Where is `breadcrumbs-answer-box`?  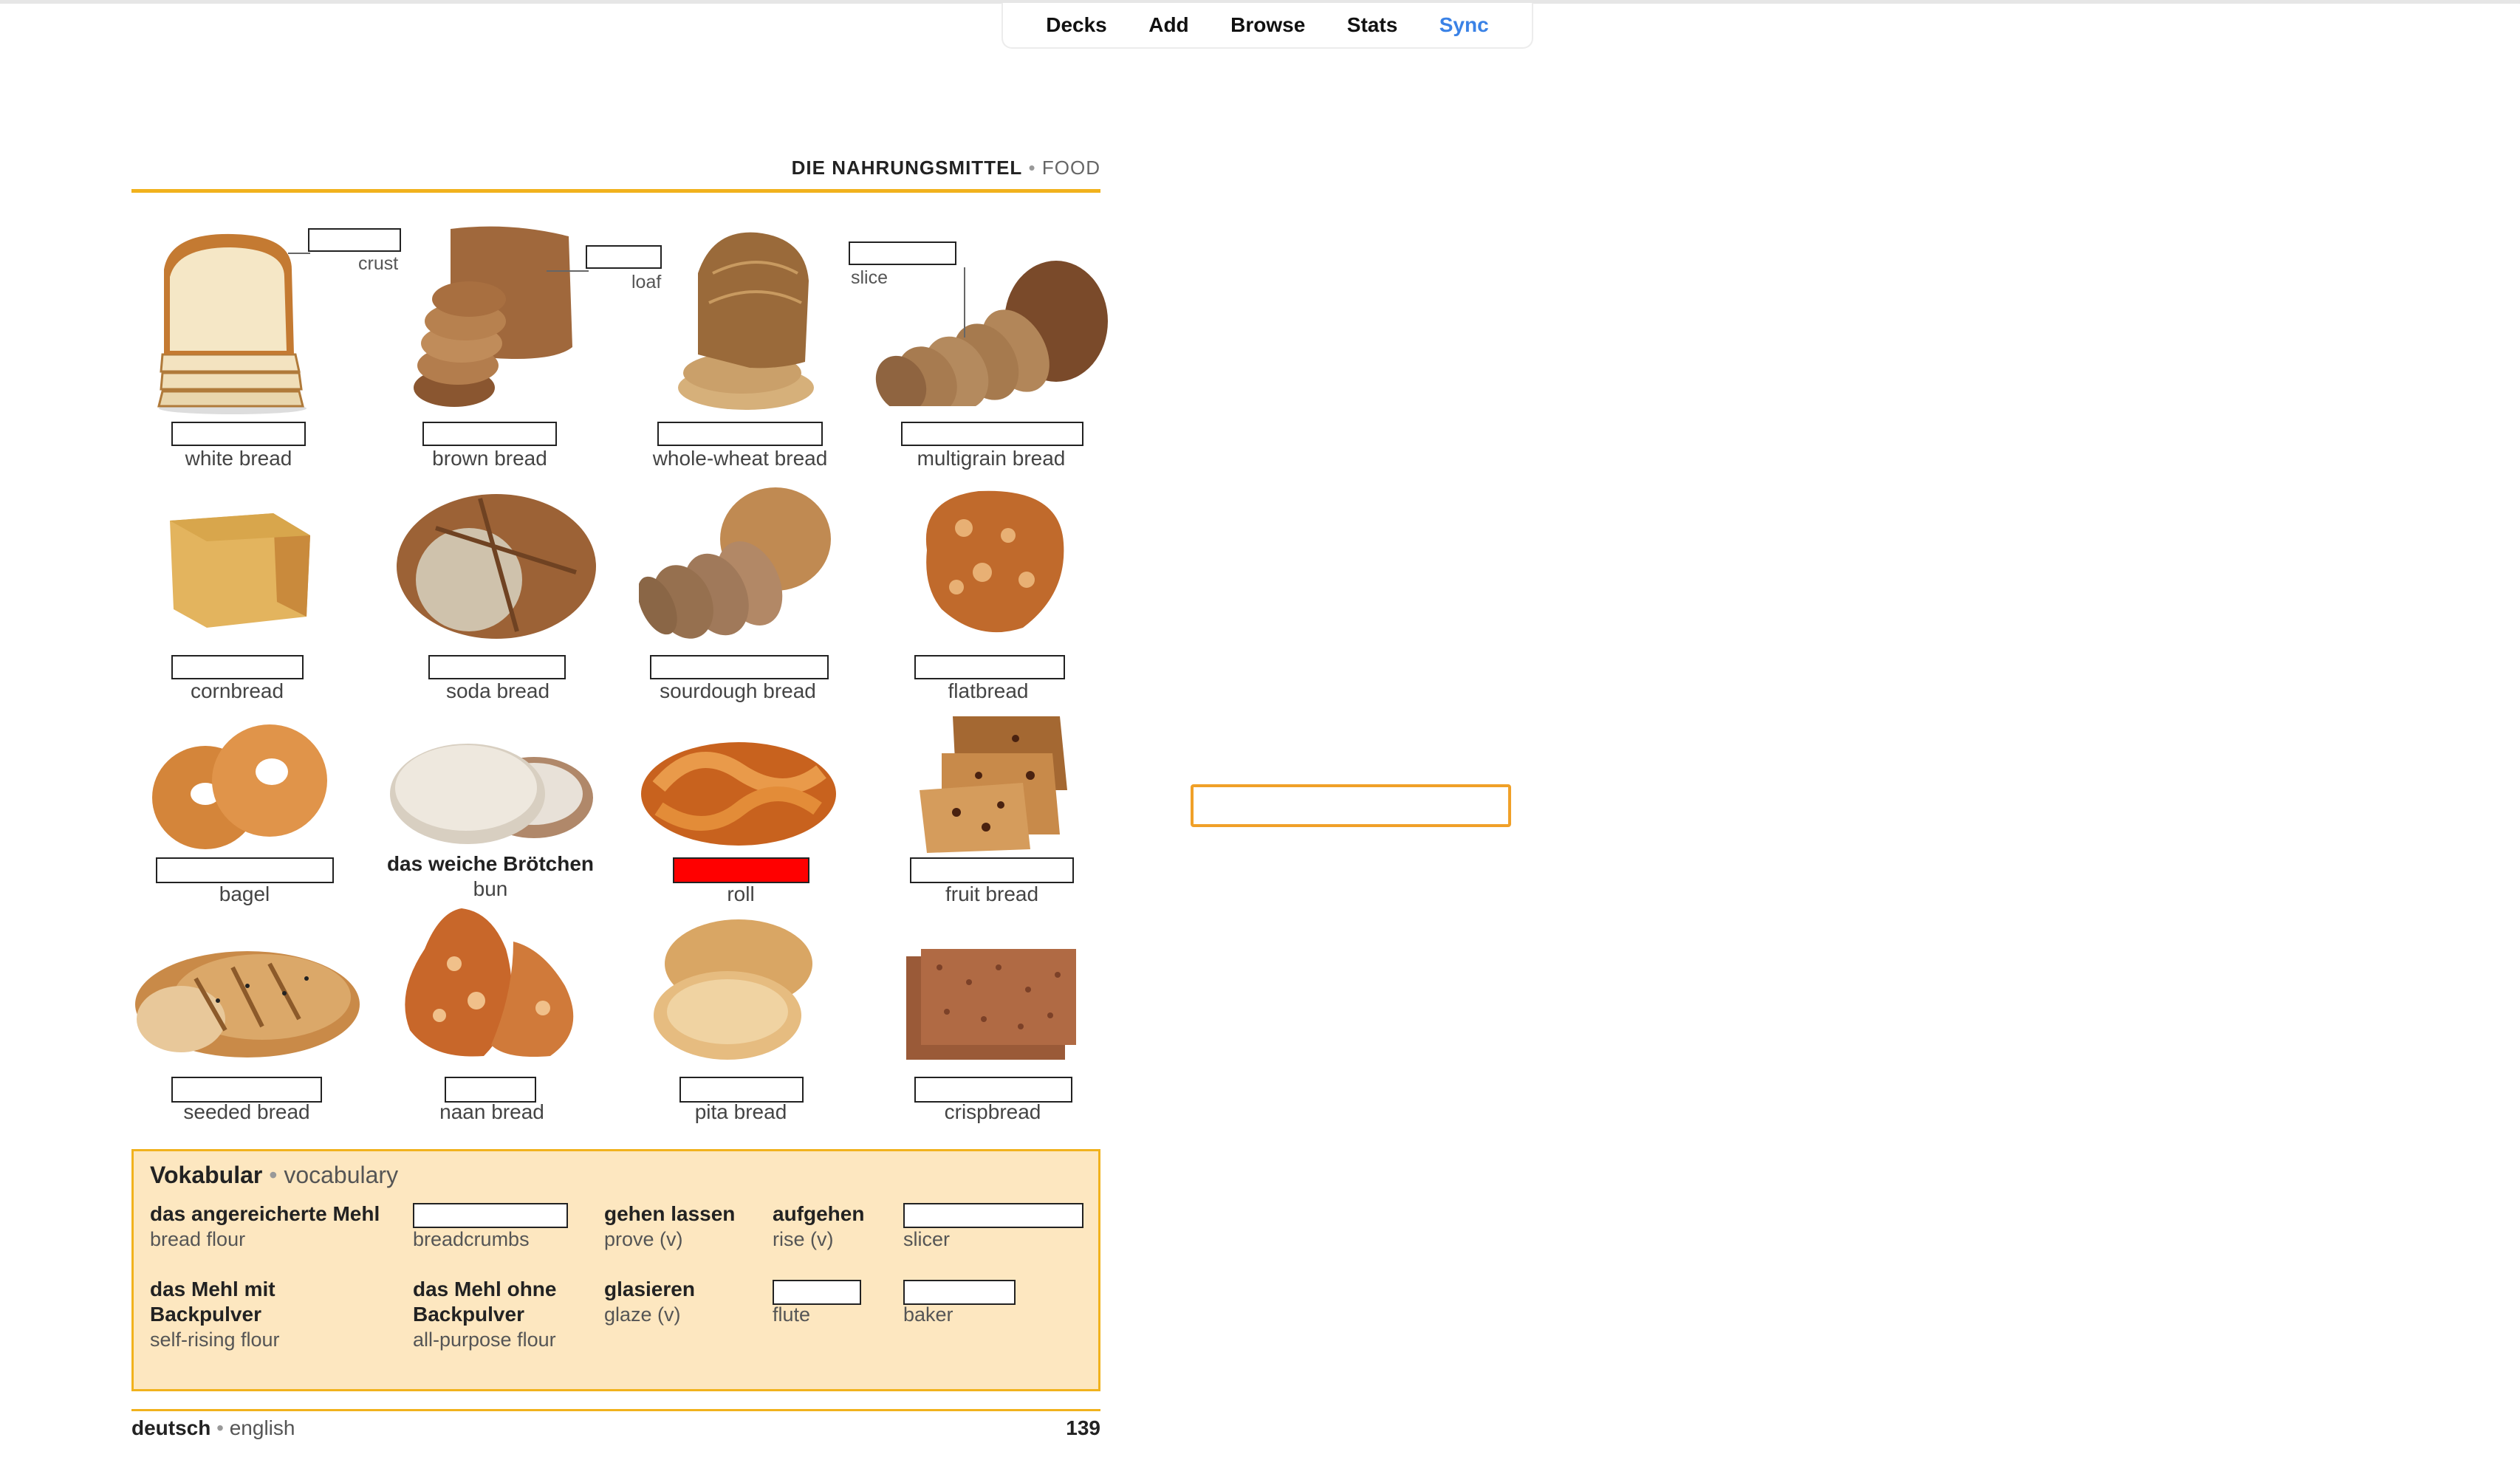 breadcrumbs-answer-box is located at coordinates (491, 1215).